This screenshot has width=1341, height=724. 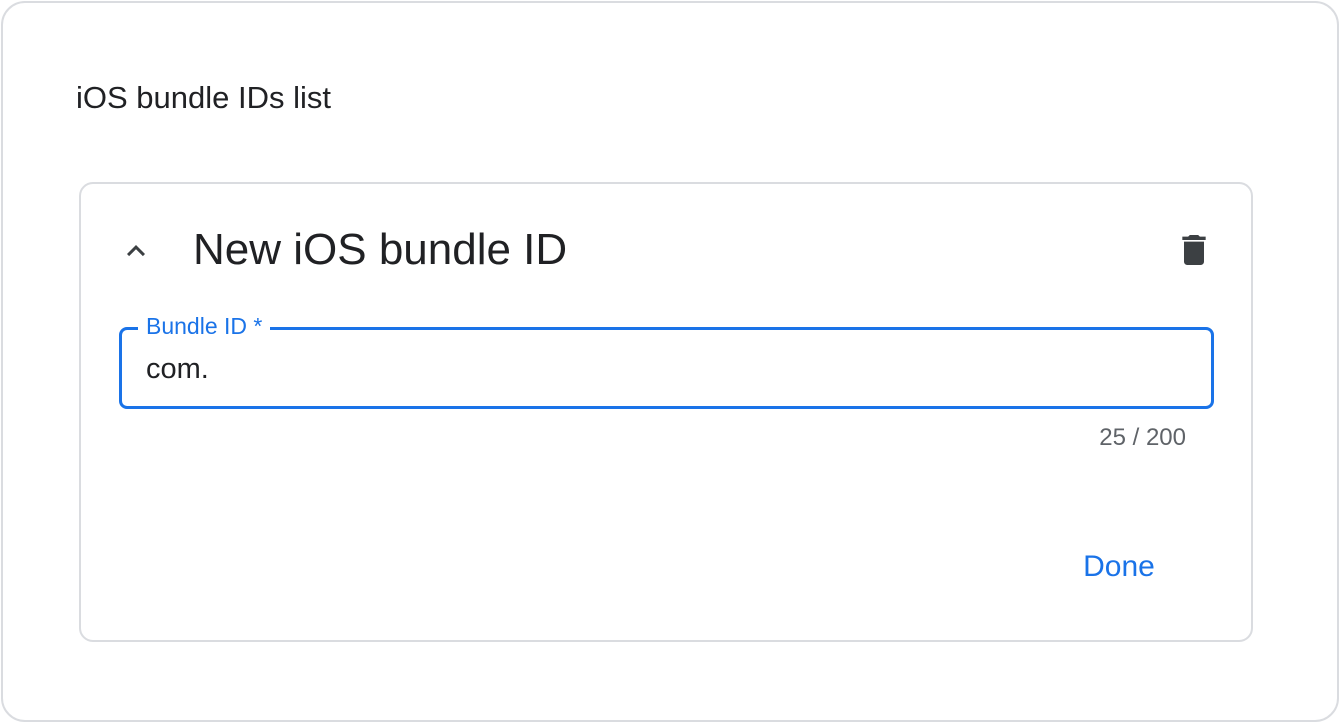 I want to click on delete-button, so click(x=1194, y=250).